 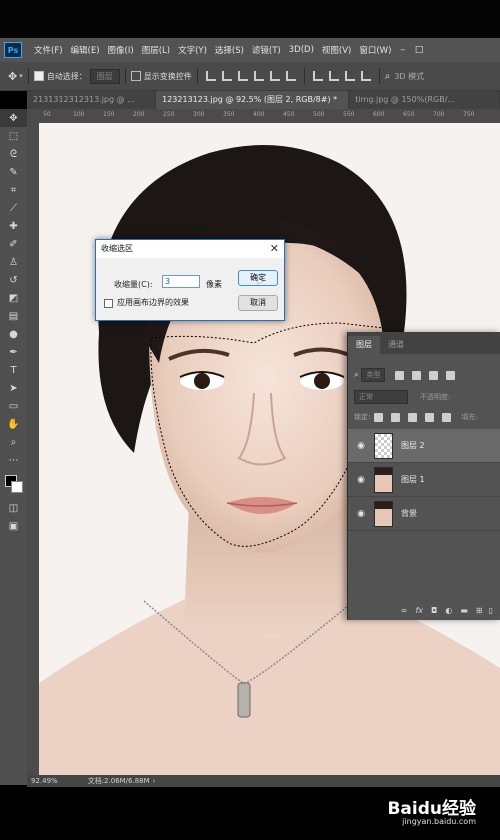 What do you see at coordinates (266, 50) in the screenshot?
I see `menu-filter: 滤镜(T)` at bounding box center [266, 50].